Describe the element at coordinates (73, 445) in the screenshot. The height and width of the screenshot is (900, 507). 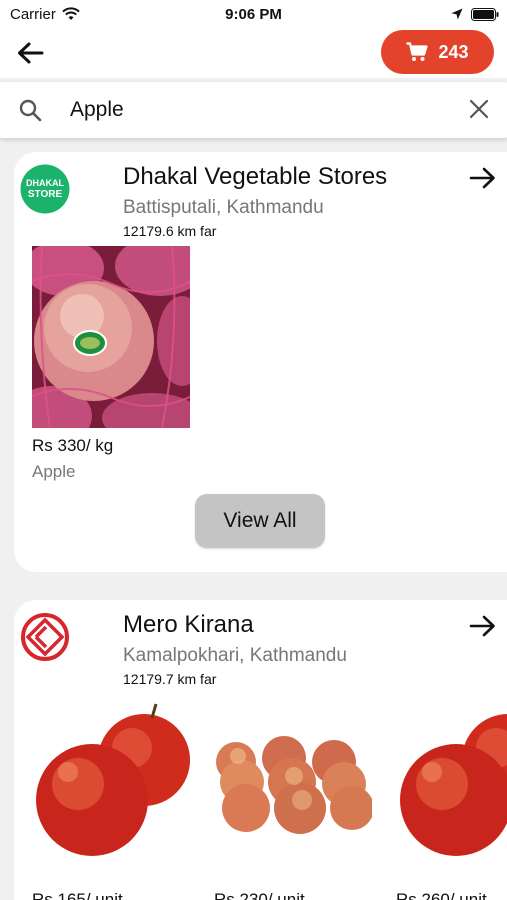
I see `product-price: Rs 330/ kg` at that location.